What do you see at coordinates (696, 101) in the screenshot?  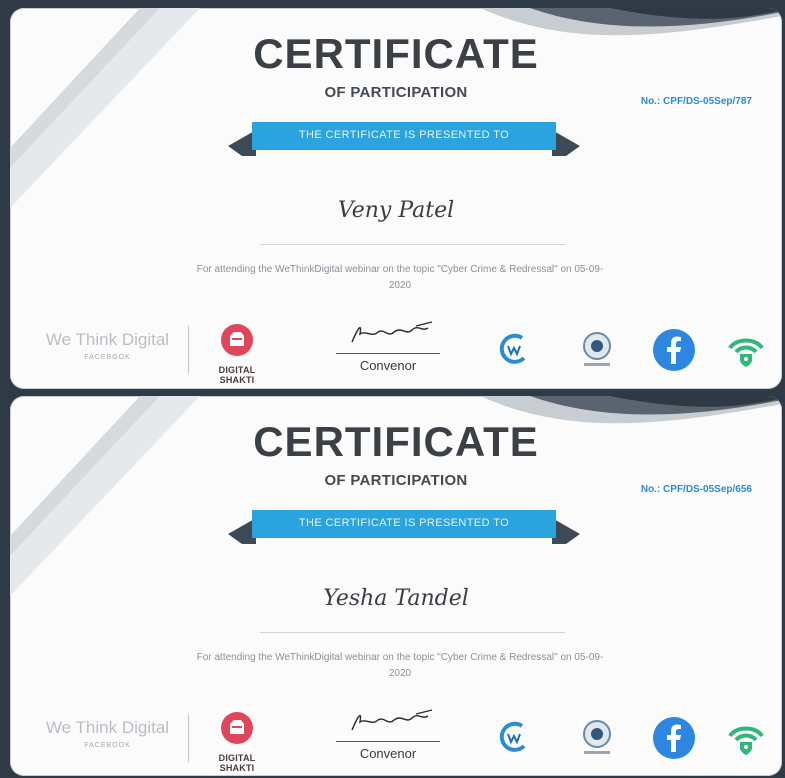 I see `certificate-number: No.: CPF/DS-05Sep/787` at bounding box center [696, 101].